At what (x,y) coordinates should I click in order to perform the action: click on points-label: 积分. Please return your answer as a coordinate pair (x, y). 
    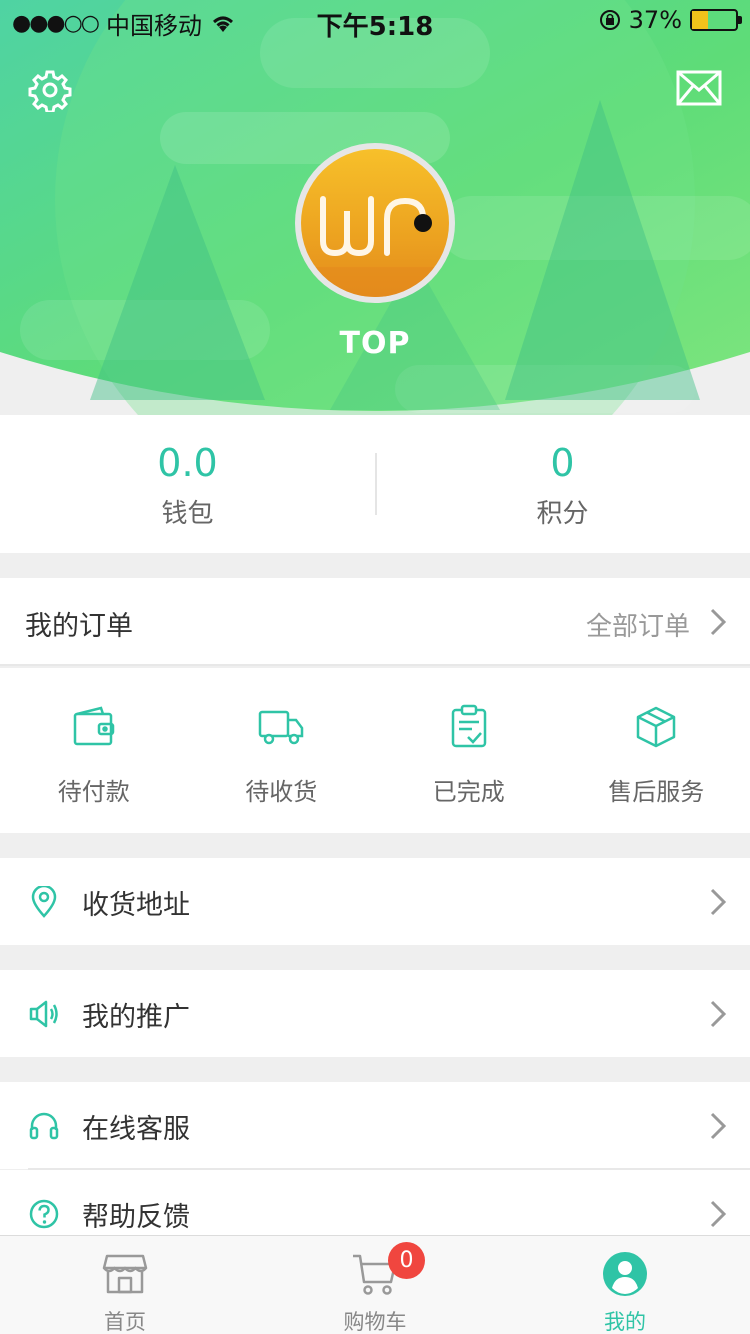
    Looking at the image, I should click on (562, 514).